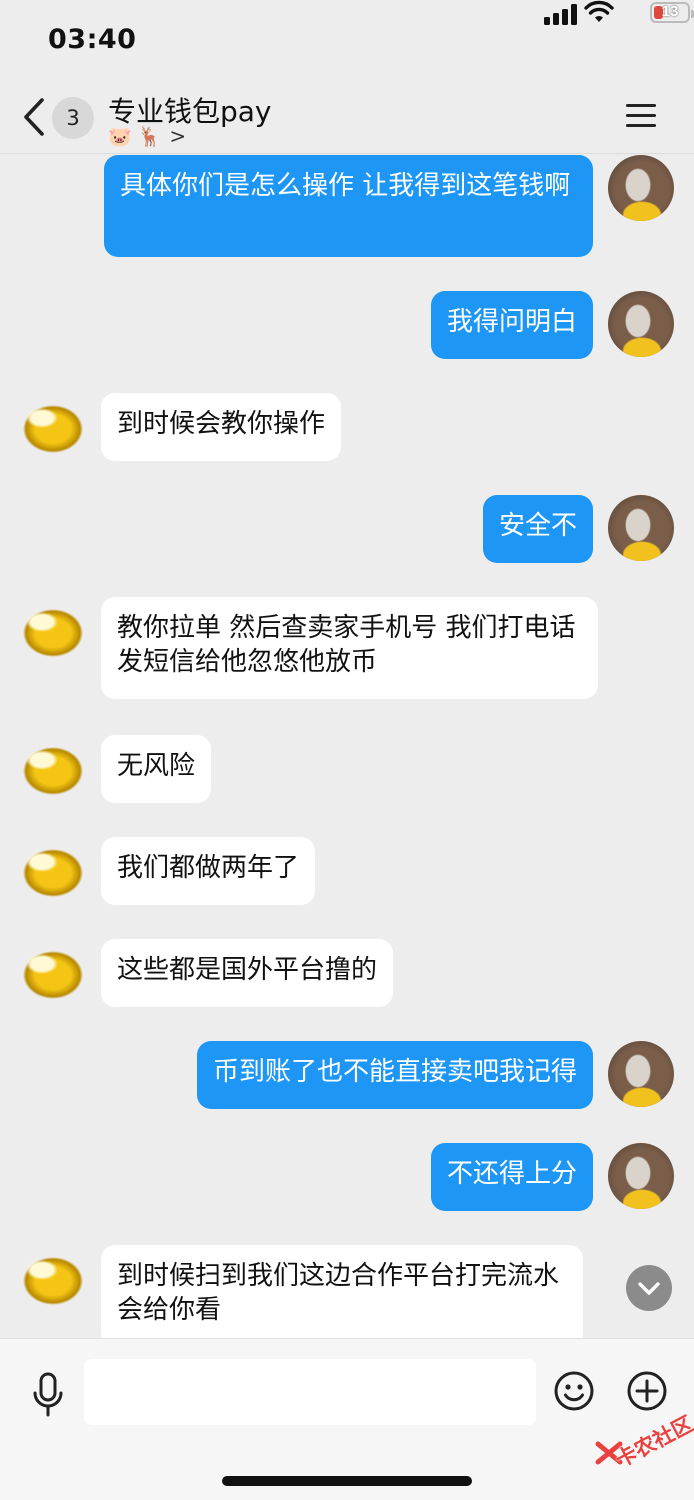 This screenshot has width=694, height=1500. Describe the element at coordinates (347, 40) in the screenshot. I see `status-bar: 03:40 13` at that location.